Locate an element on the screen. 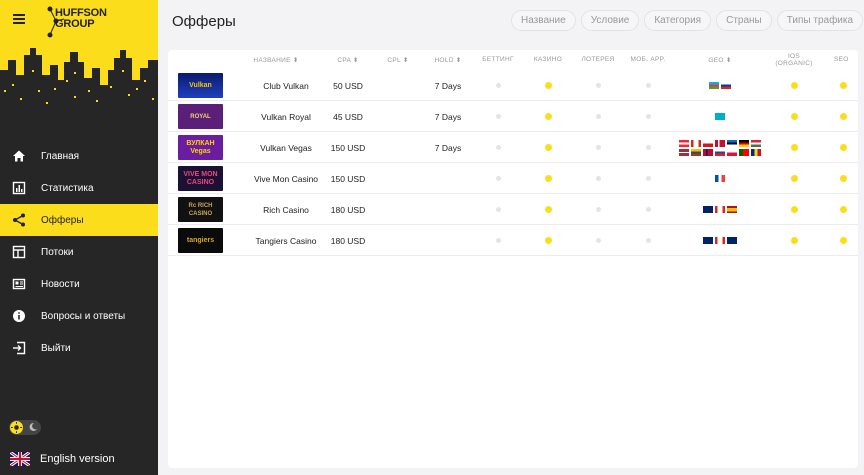 The width and height of the screenshot is (864, 475). sidebar-item-streams: Потоки is located at coordinates (79, 252).